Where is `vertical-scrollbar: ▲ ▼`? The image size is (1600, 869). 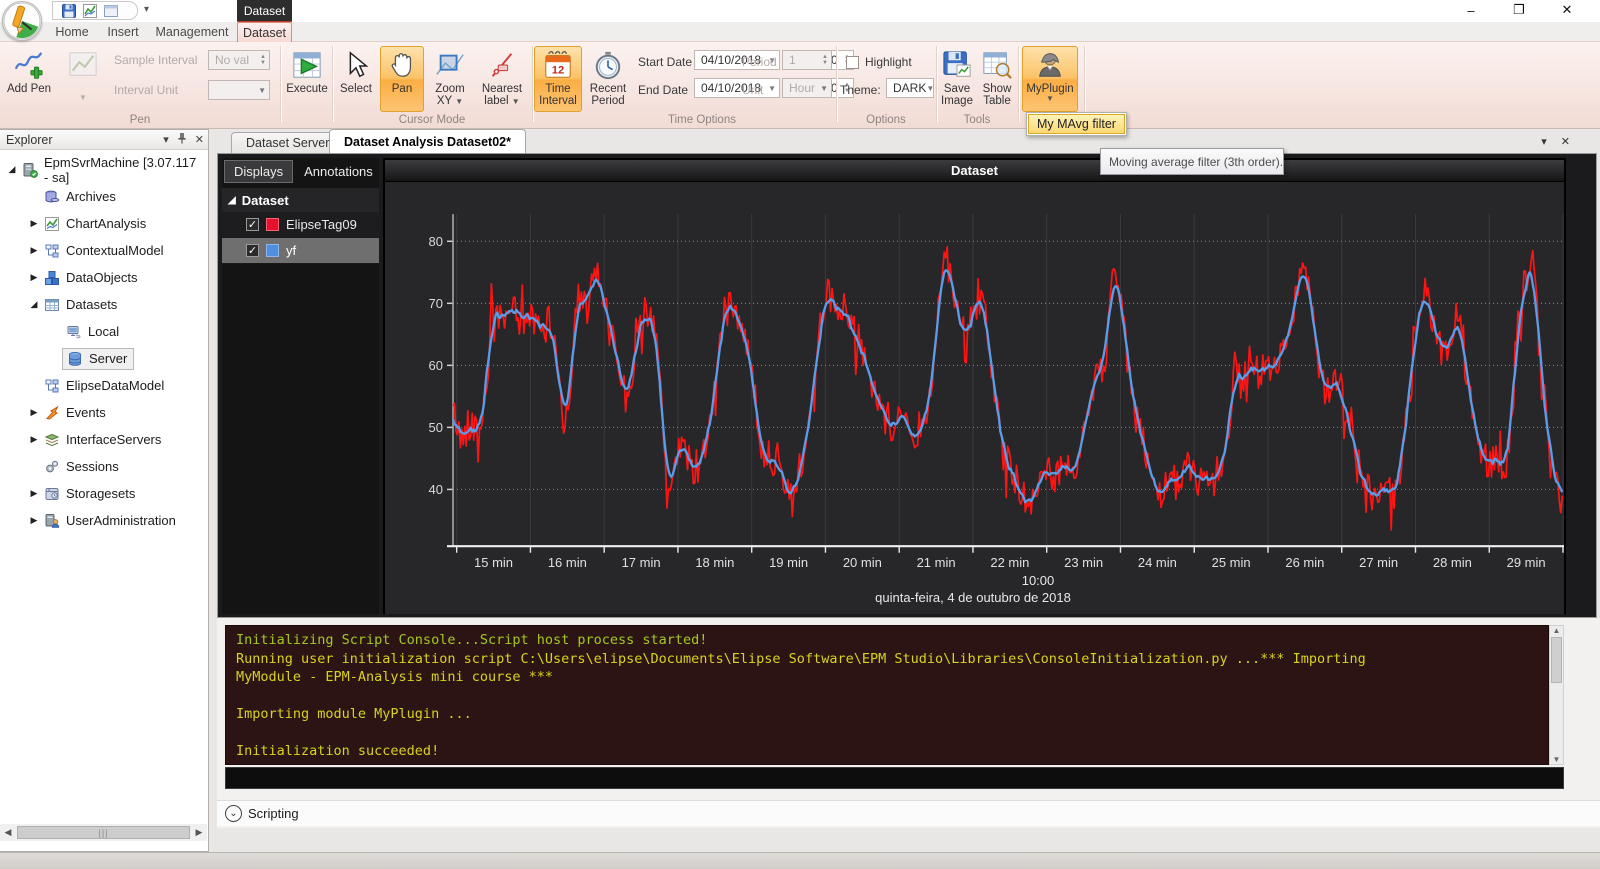 vertical-scrollbar: ▲ ▼ is located at coordinates (1556, 695).